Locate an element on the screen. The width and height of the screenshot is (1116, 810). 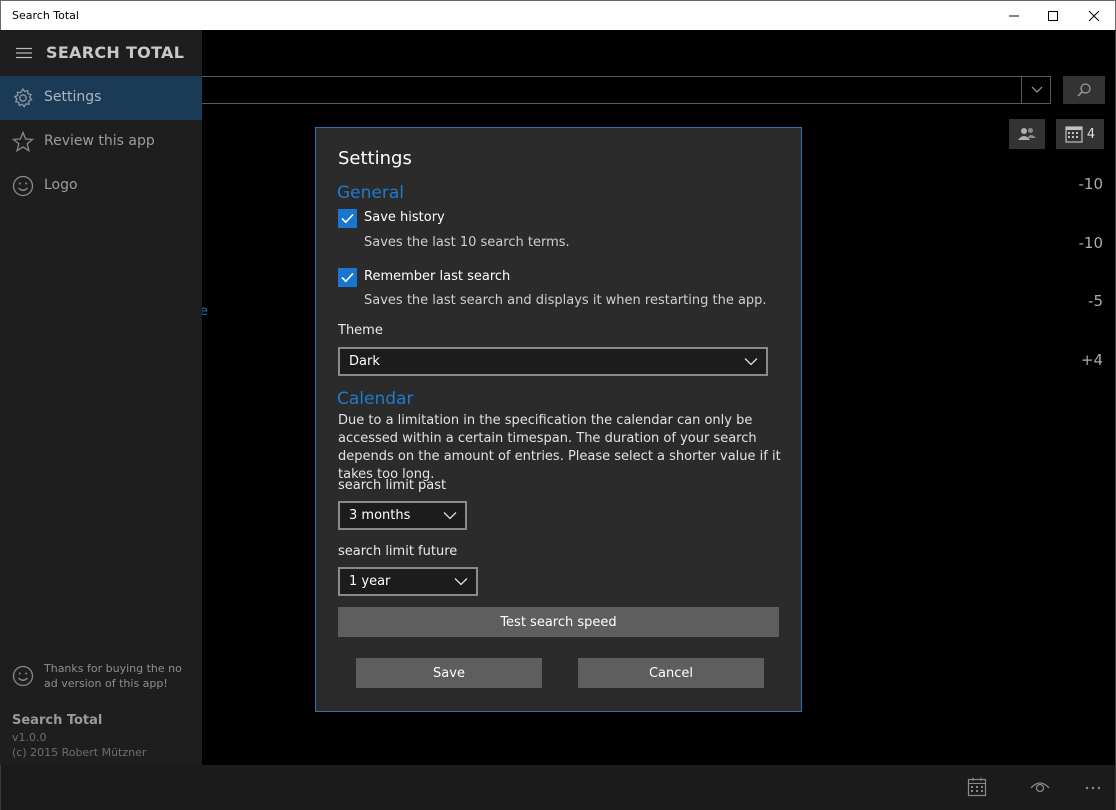
copyright: (c) 2015 Robert Mützner is located at coordinates (79, 752).